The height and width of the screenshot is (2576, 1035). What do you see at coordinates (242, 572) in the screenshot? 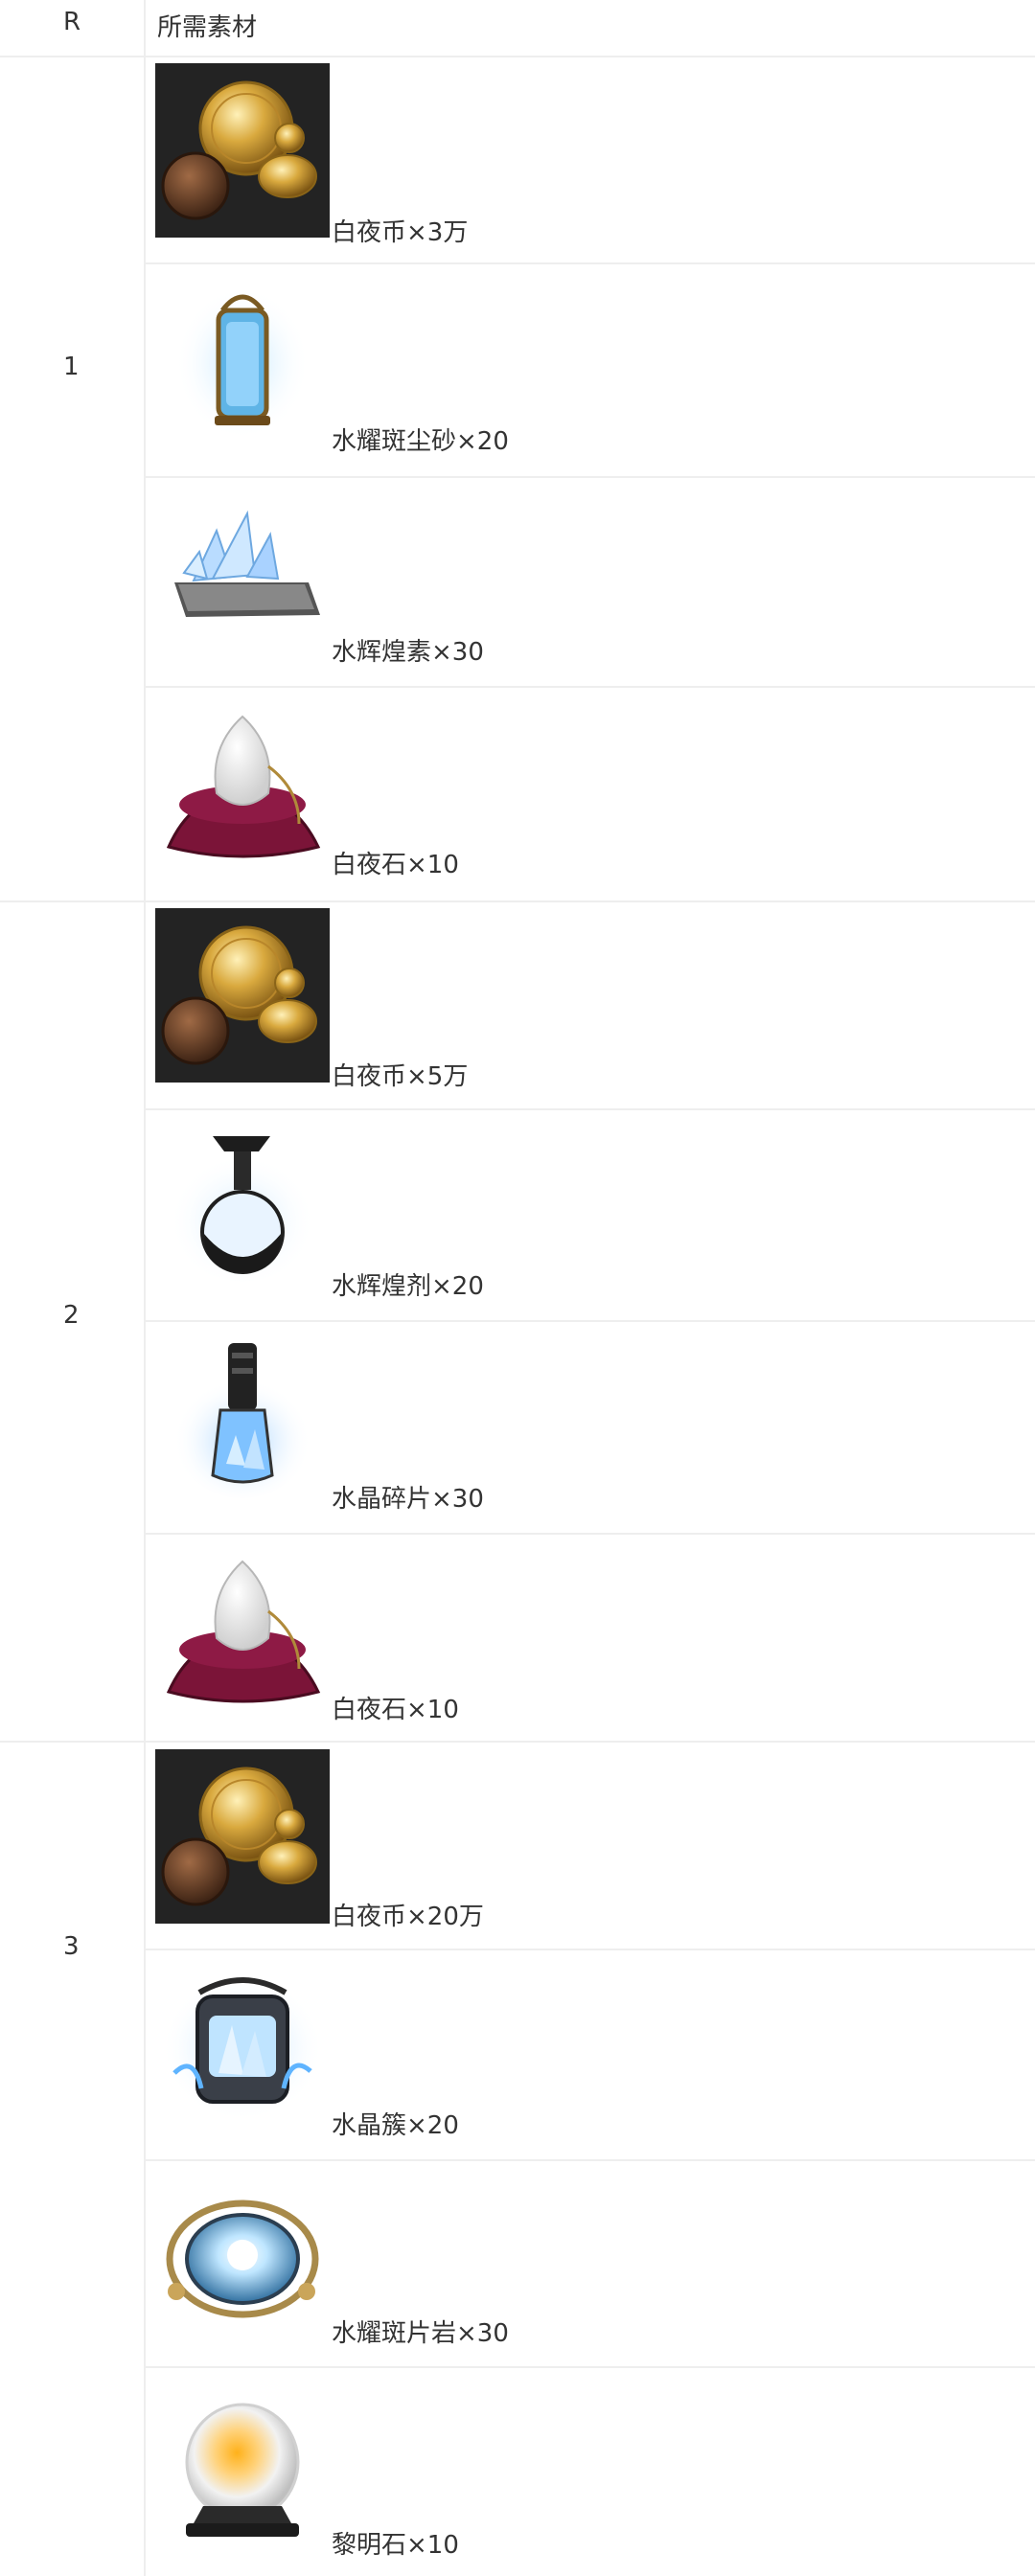
I see `crystal-shard-icon` at bounding box center [242, 572].